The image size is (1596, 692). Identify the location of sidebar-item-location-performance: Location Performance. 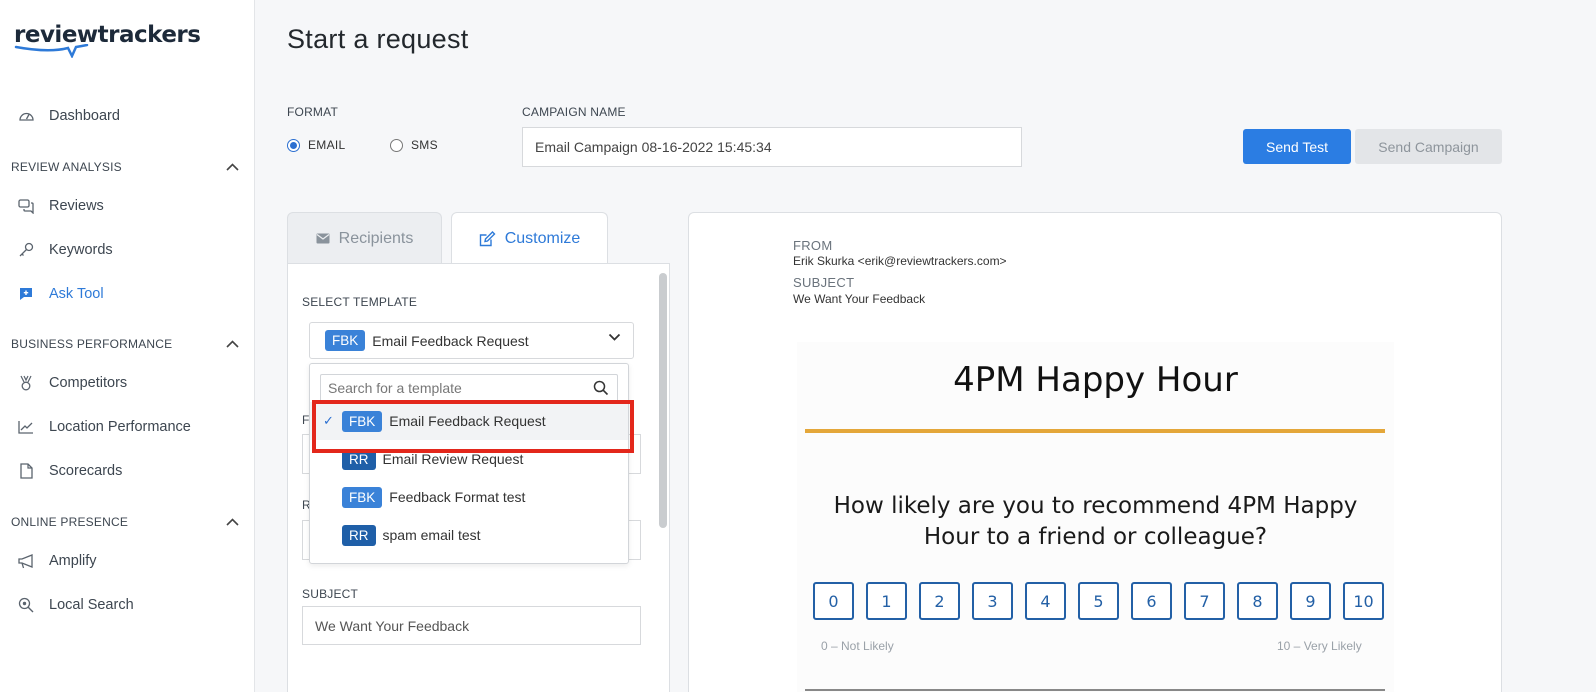
(103, 427).